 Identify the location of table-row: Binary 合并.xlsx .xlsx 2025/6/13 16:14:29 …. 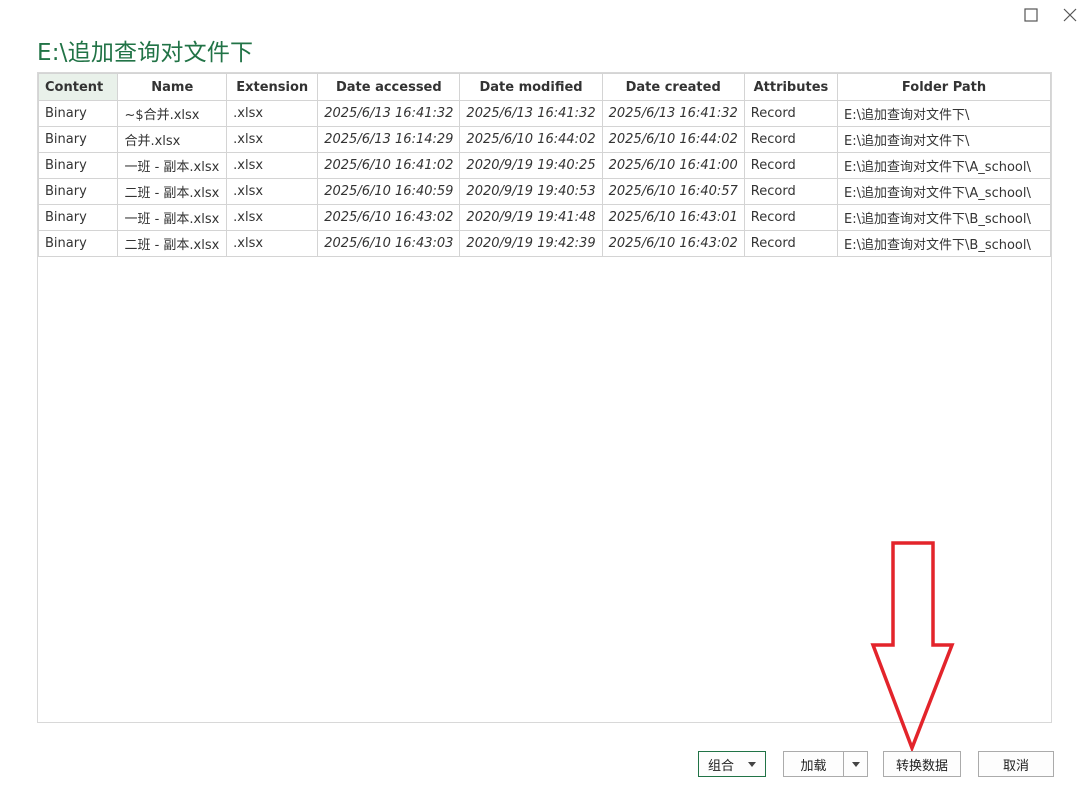
(544, 139).